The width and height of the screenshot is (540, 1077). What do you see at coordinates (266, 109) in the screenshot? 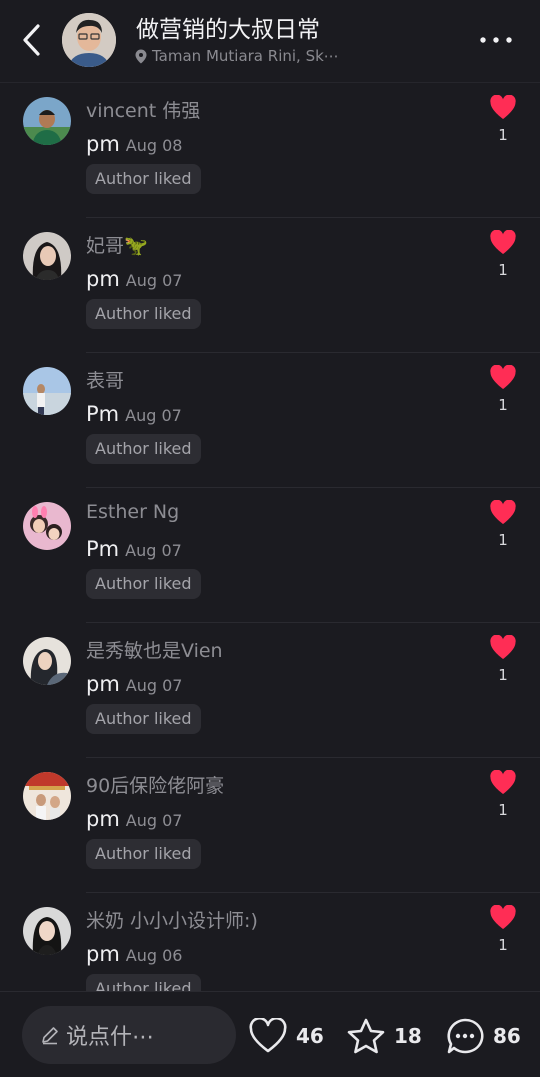
I see `user-name: vincent 伟强` at bounding box center [266, 109].